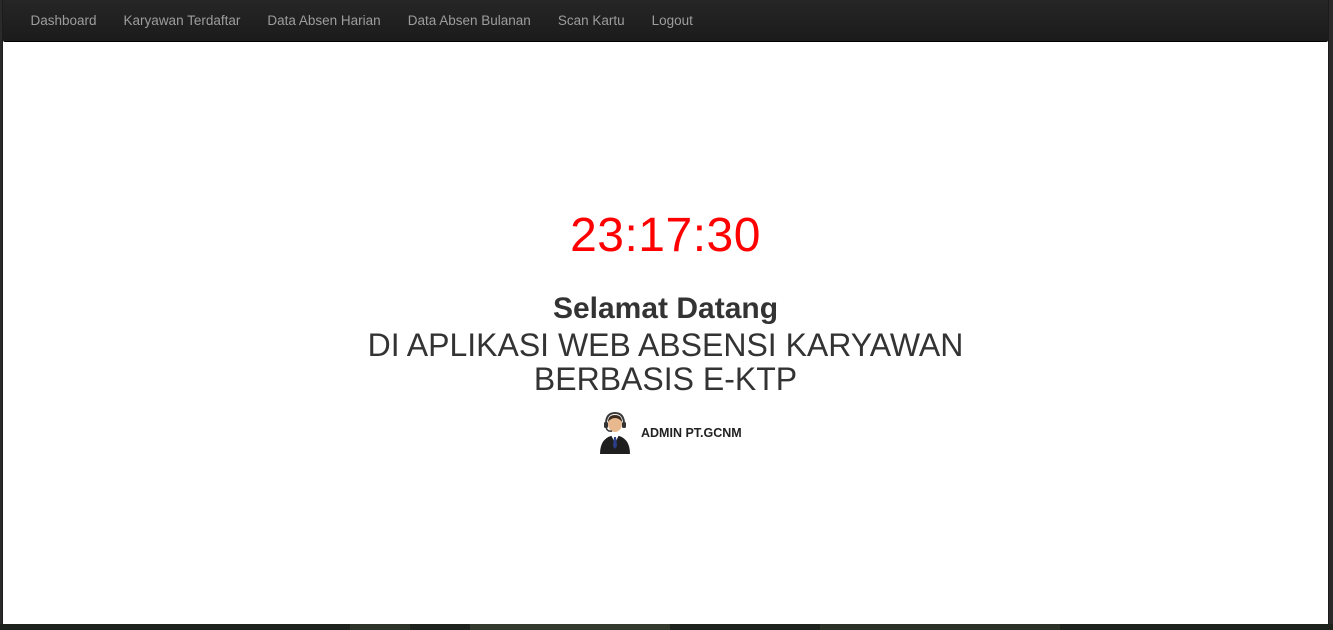  Describe the element at coordinates (665, 379) in the screenshot. I see `subtitle-line-2: BERBASIS E-KTP` at that location.